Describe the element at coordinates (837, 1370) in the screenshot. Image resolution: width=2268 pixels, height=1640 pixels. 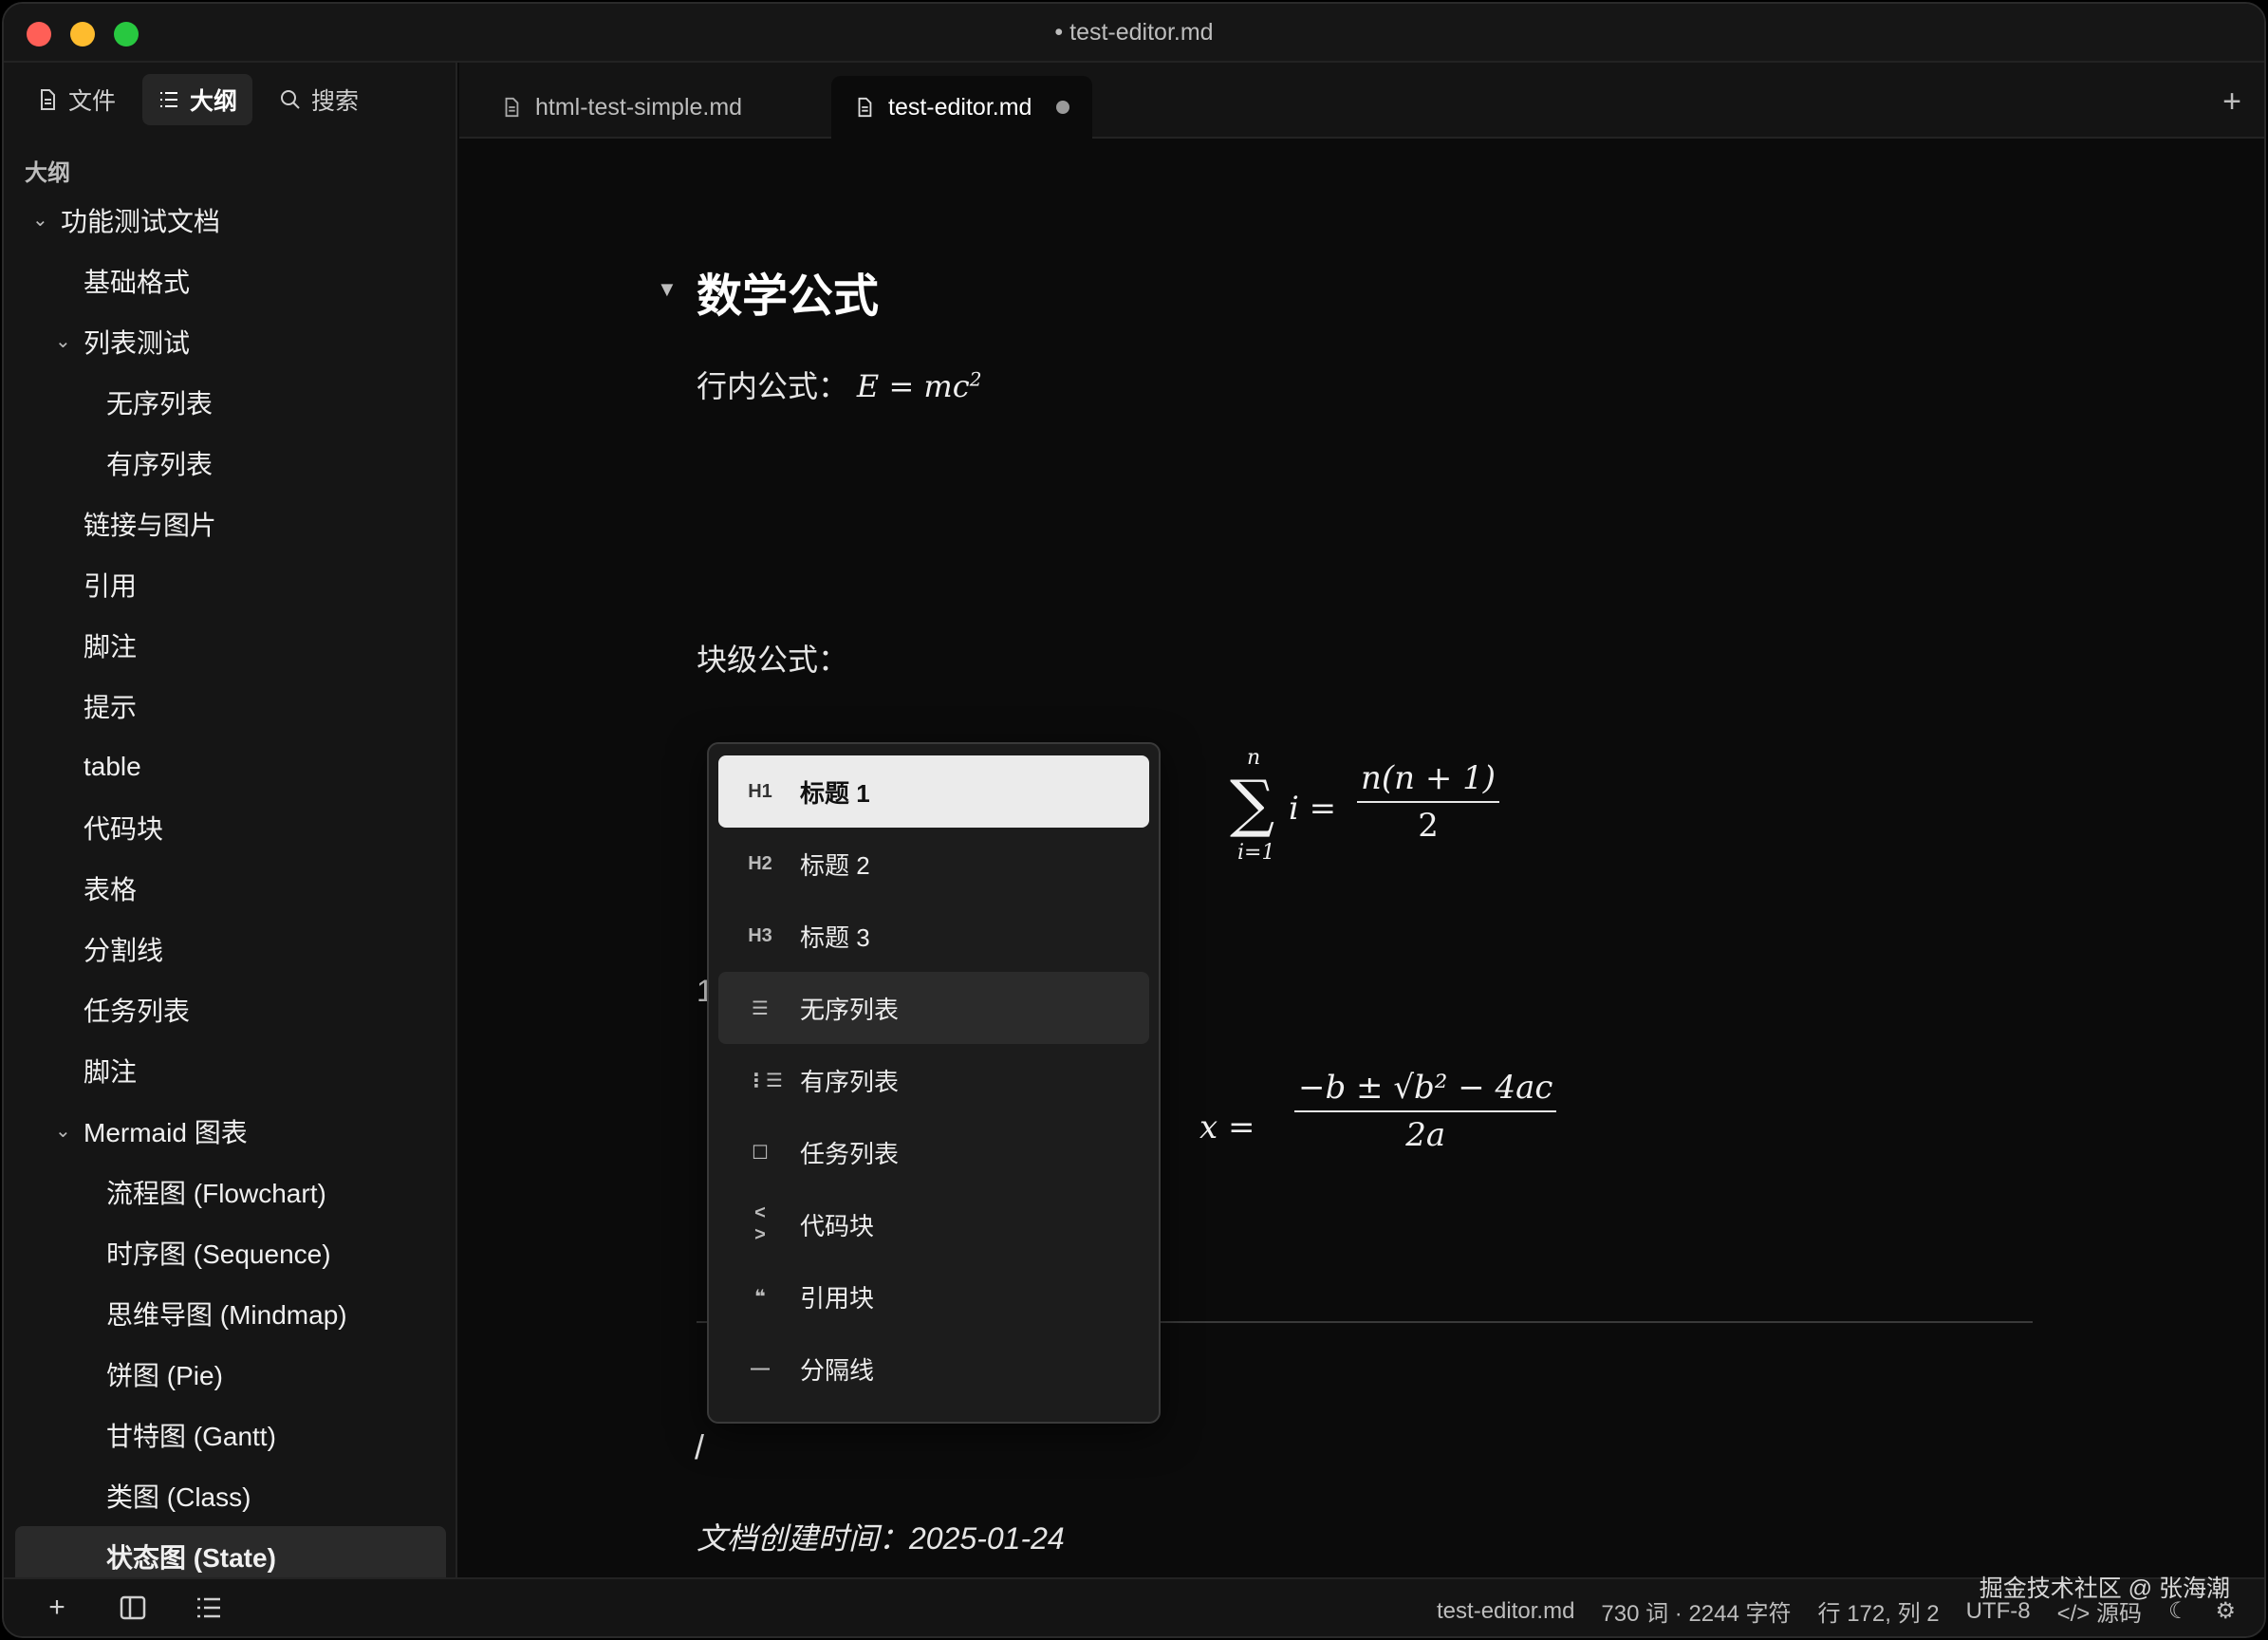
I see `menu-item-label: 分隔线` at that location.